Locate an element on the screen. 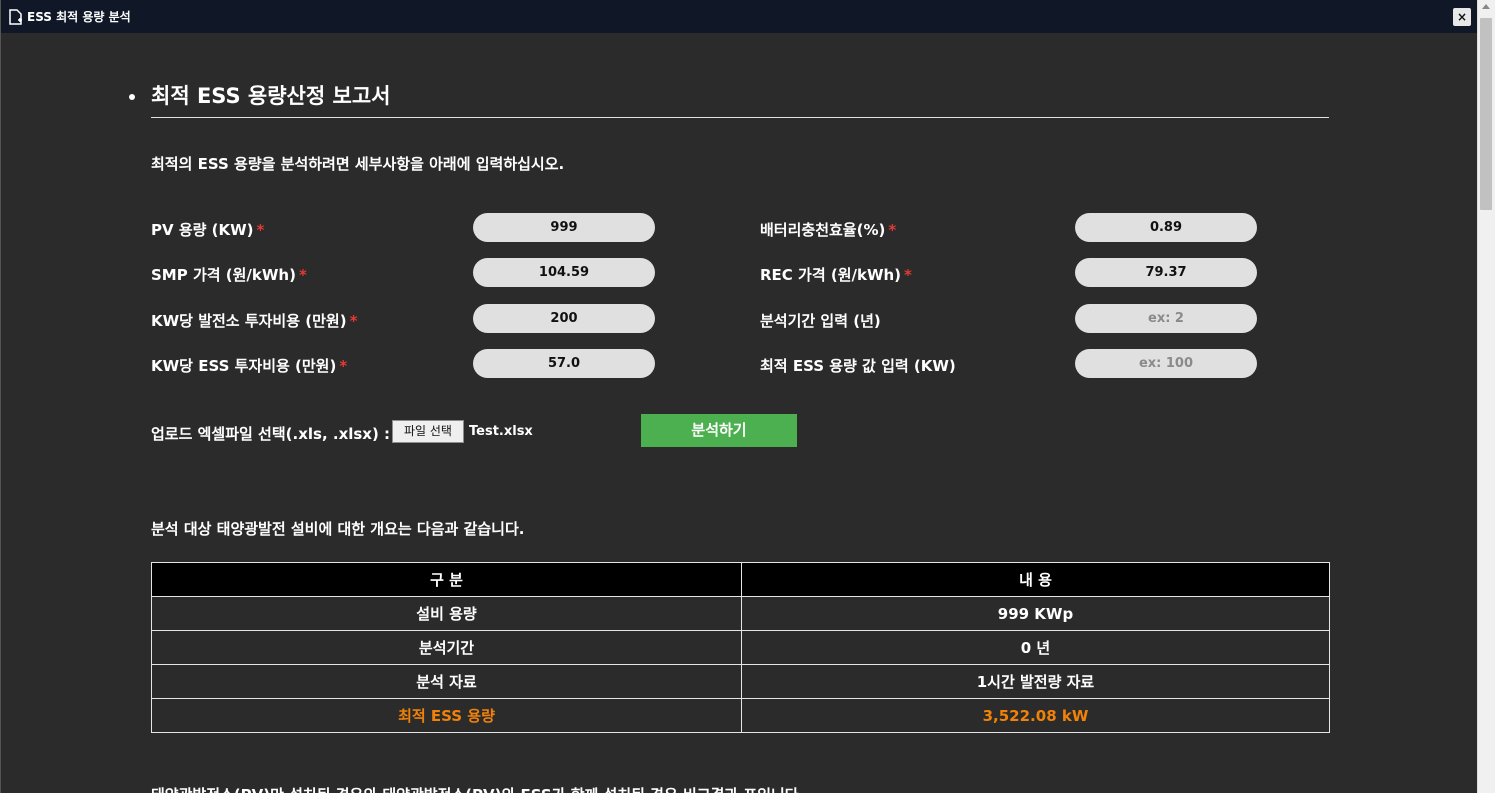  row-label: 최적 ESS 용량 is located at coordinates (446, 715).